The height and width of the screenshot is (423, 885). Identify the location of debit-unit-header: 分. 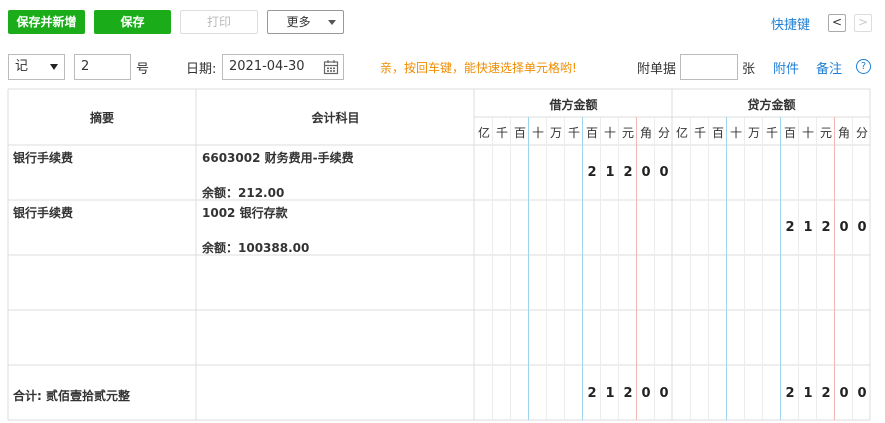
(663, 133).